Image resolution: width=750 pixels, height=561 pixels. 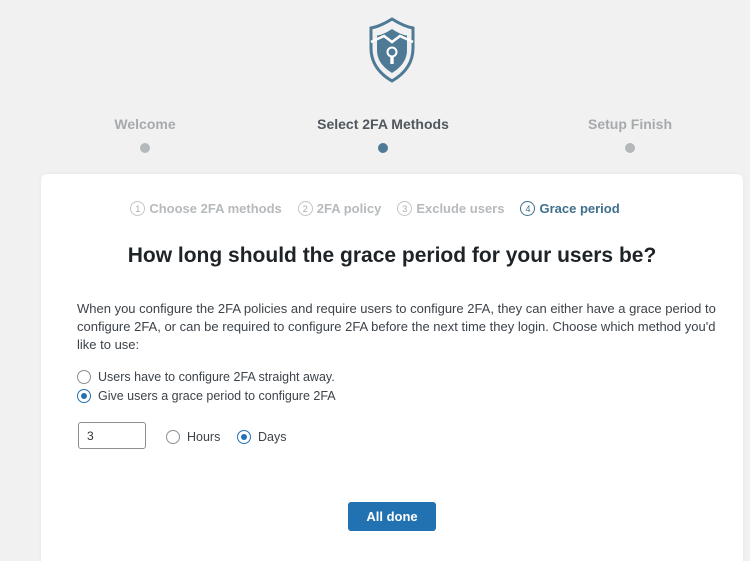 What do you see at coordinates (145, 134) in the screenshot?
I see `wizard-step-welcome: Welcome` at bounding box center [145, 134].